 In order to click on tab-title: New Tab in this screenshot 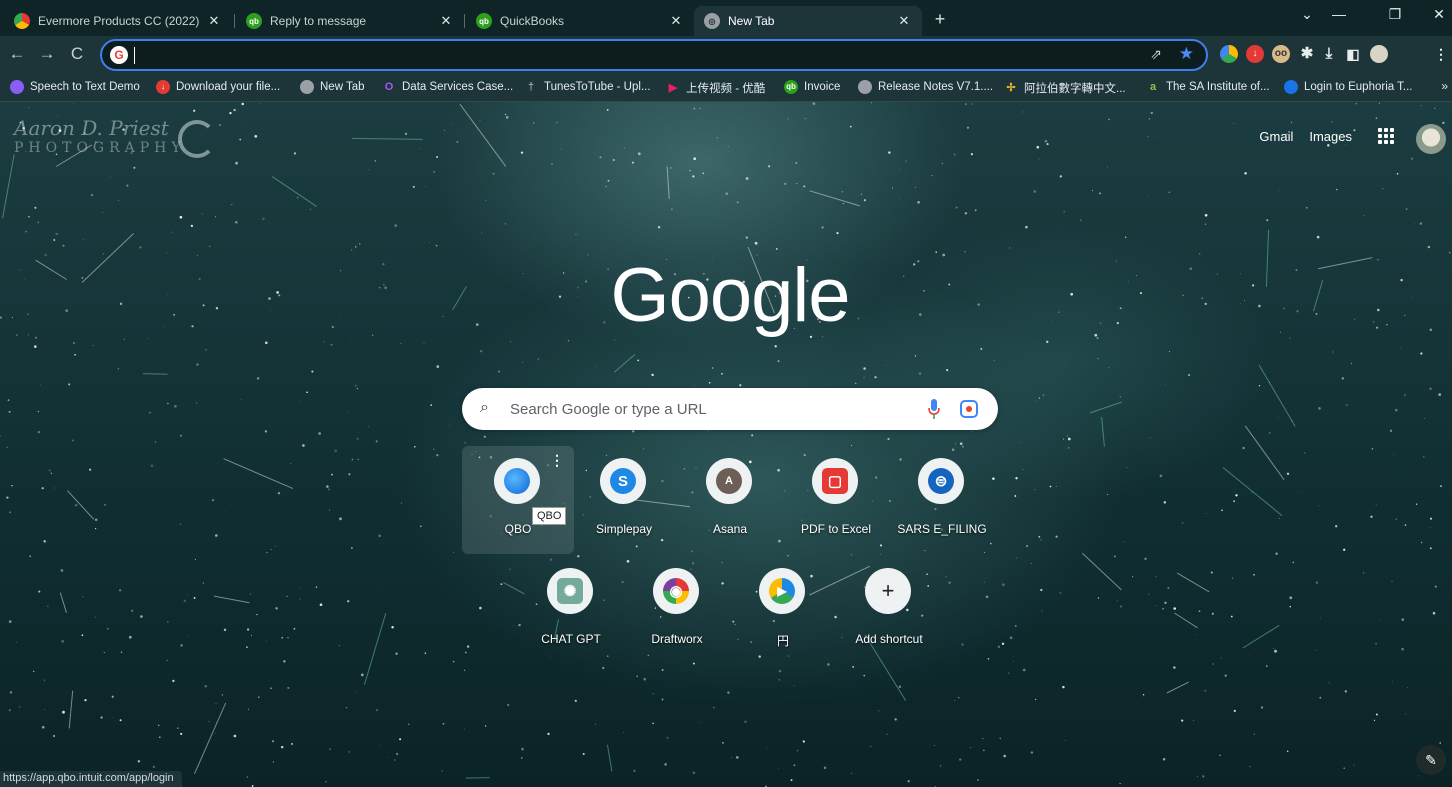, I will do `click(751, 21)`.